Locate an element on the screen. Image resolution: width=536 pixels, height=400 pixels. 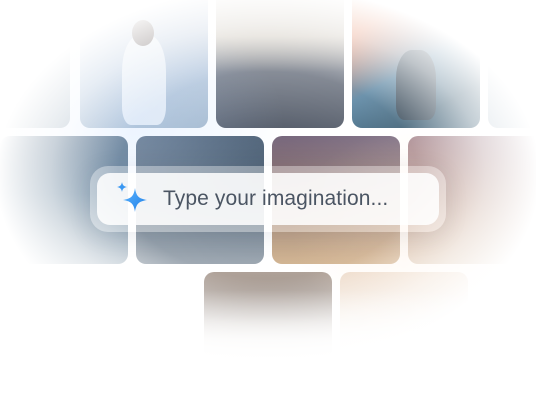
sparkle-icon is located at coordinates (132, 197).